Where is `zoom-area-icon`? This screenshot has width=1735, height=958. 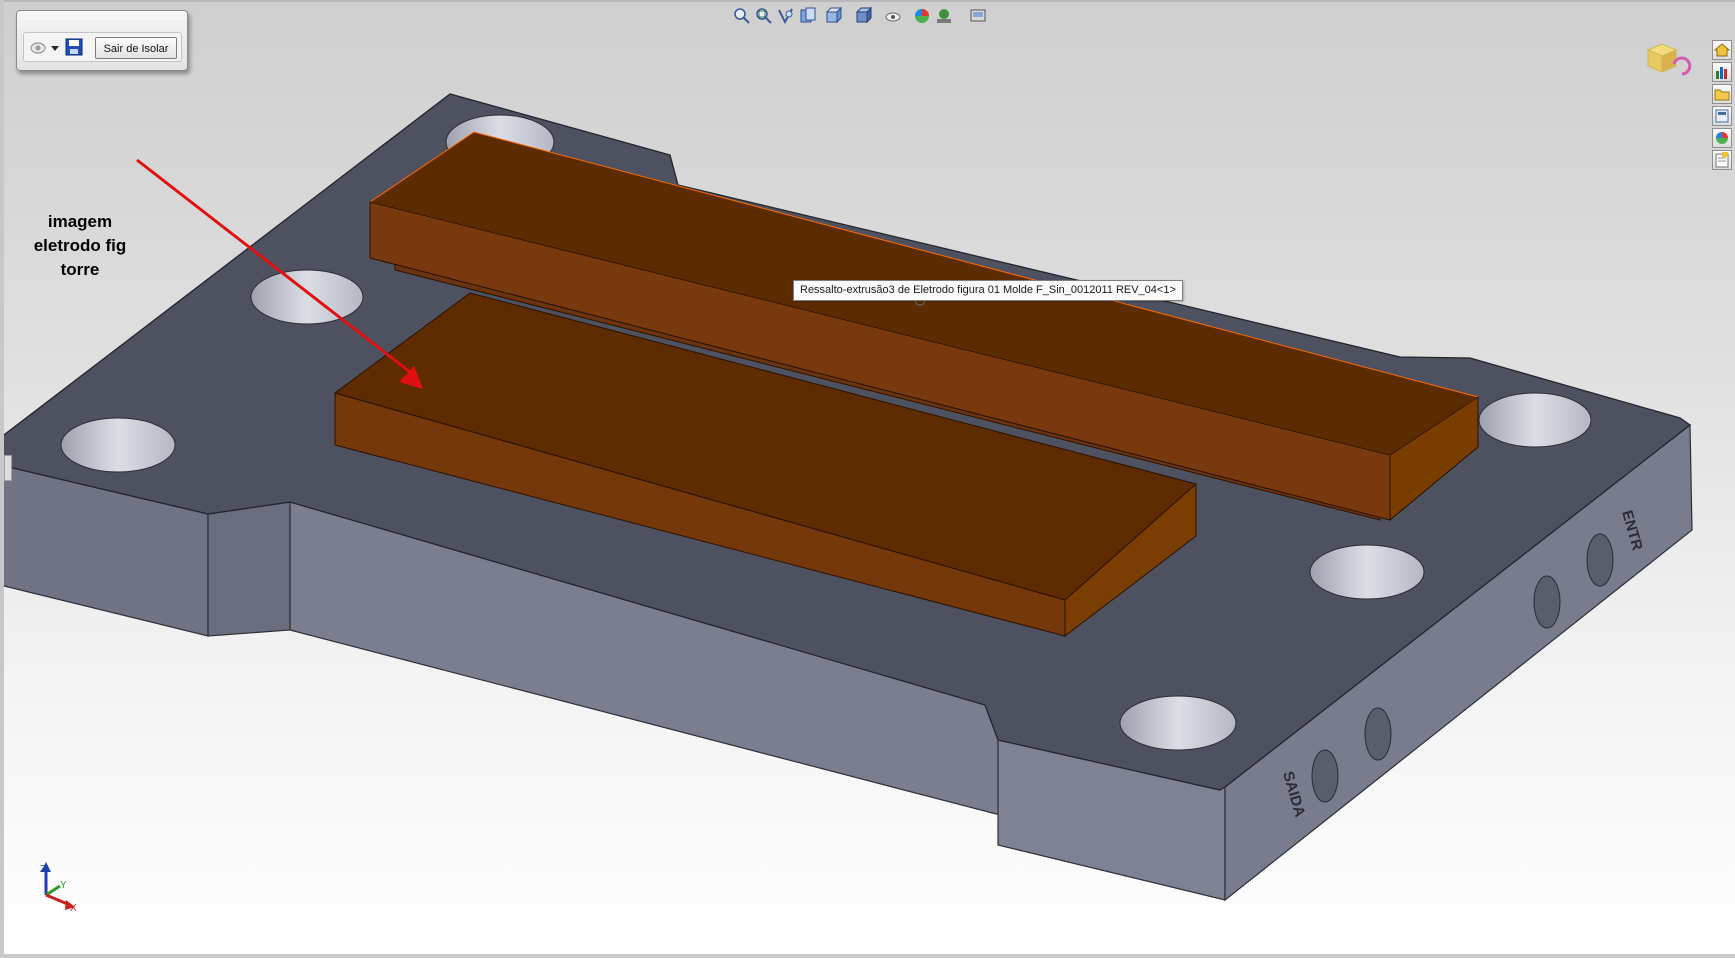 zoom-area-icon is located at coordinates (764, 16).